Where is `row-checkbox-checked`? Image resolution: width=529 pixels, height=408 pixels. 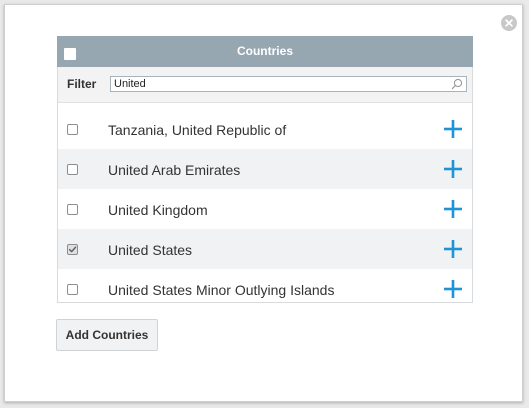
row-checkbox-checked is located at coordinates (72, 249).